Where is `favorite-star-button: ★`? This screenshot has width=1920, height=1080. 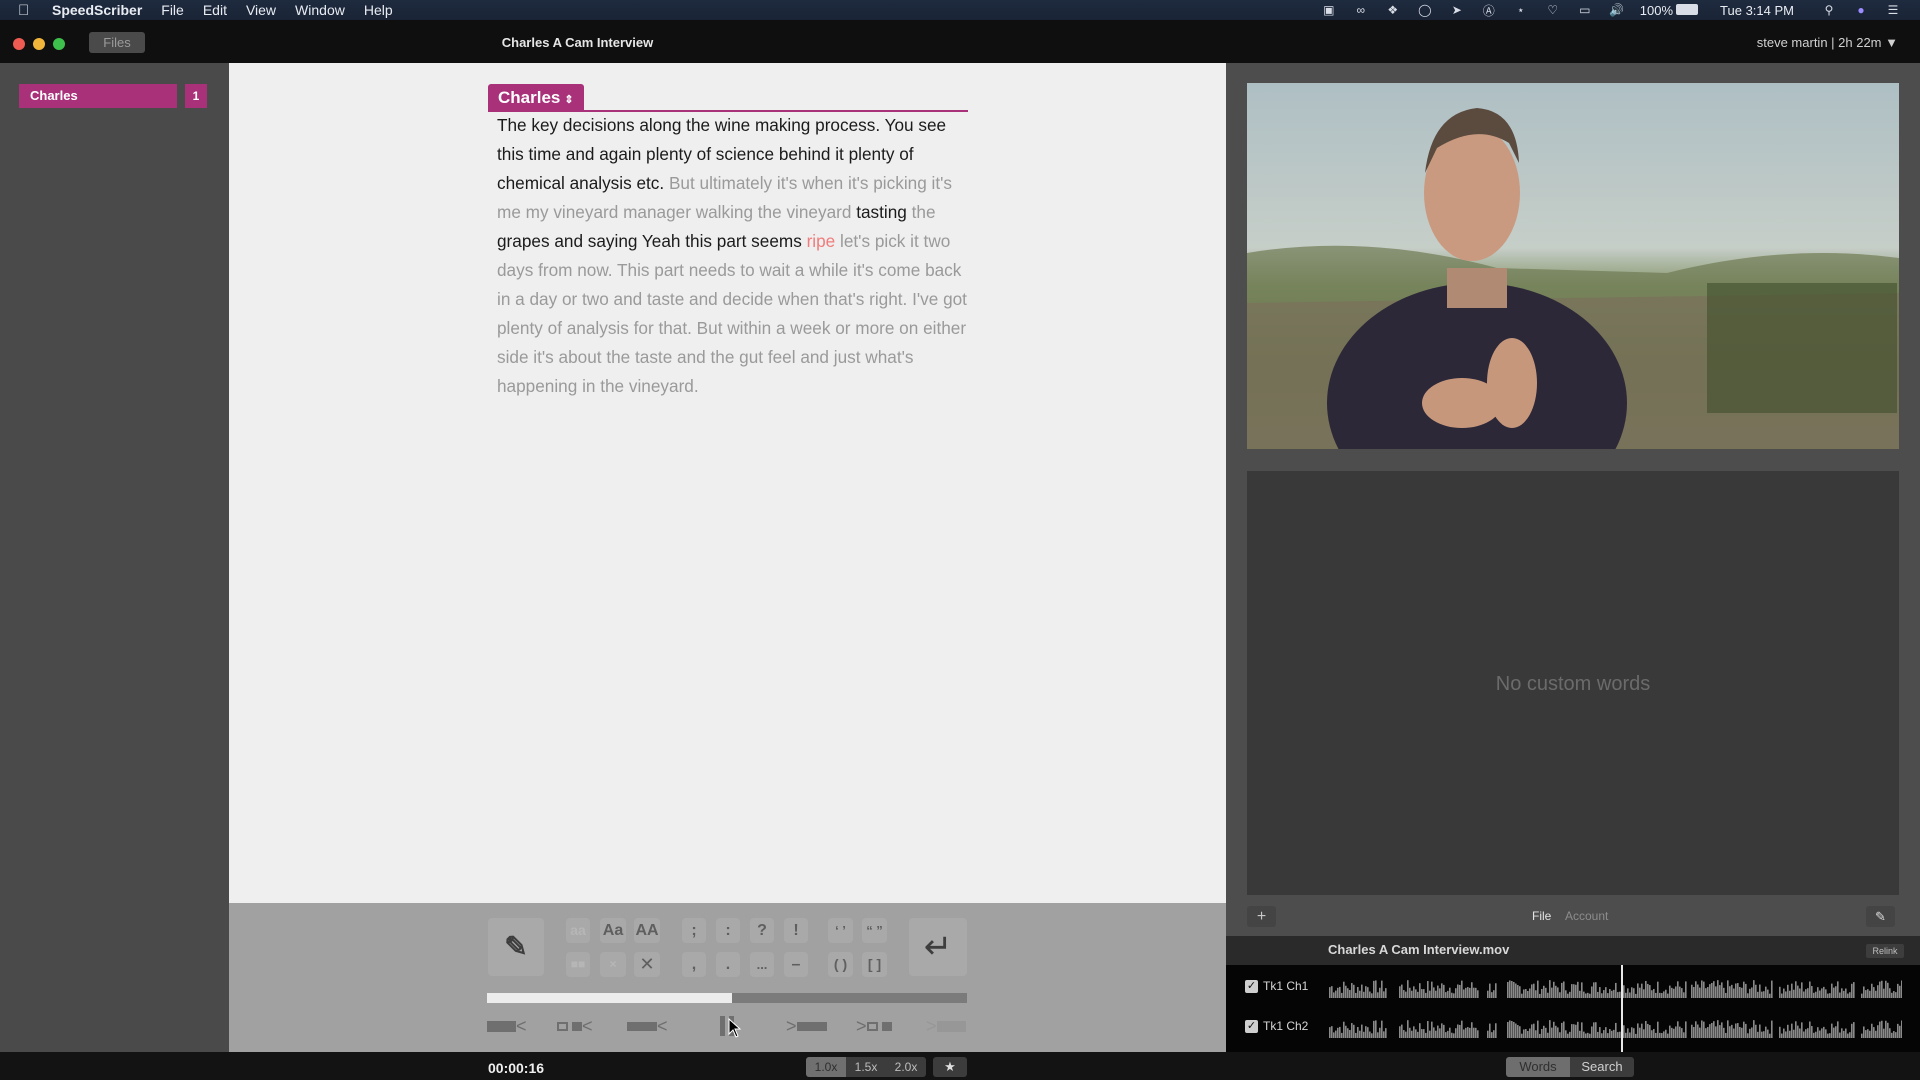 favorite-star-button: ★ is located at coordinates (950, 1067).